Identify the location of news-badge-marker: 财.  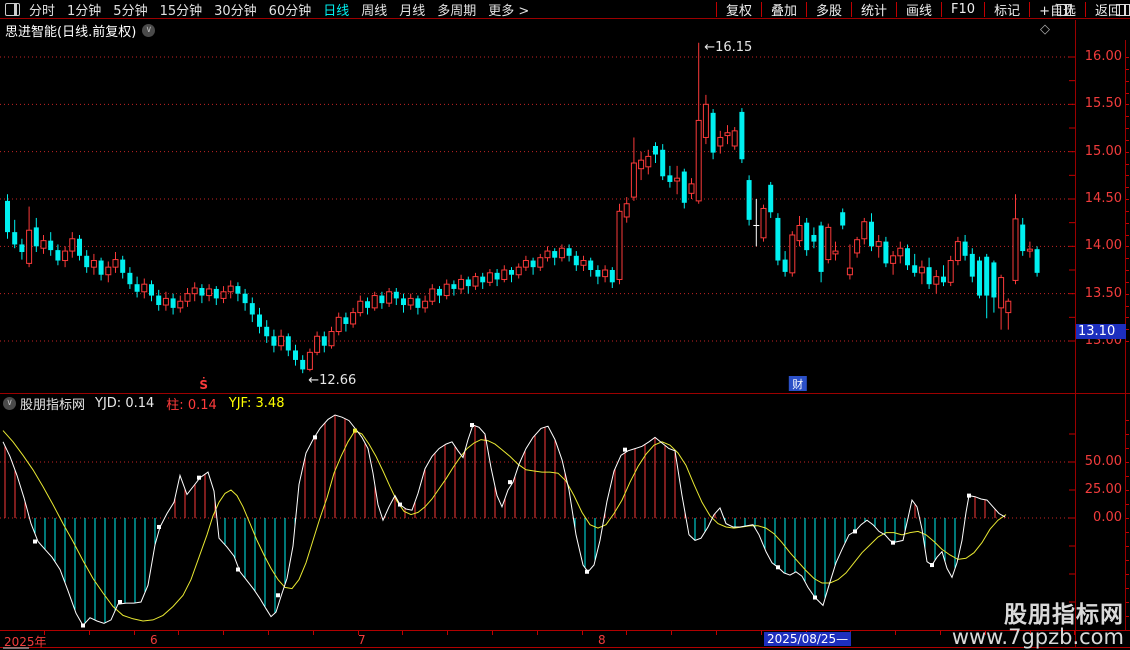
(797, 384).